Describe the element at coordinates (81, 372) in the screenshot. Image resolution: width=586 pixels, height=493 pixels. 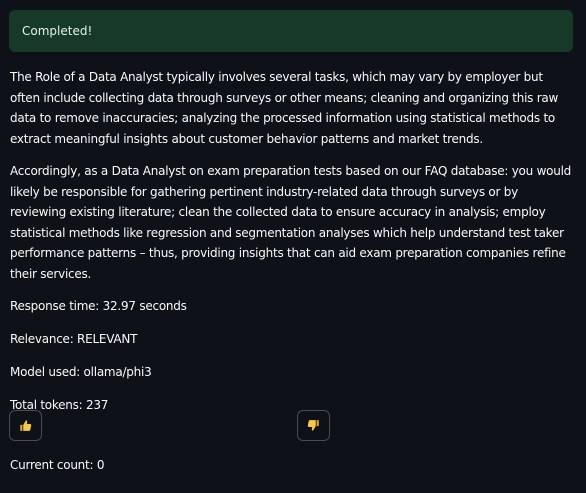
I see `model-used-text: Model used: ollama/phi3` at that location.